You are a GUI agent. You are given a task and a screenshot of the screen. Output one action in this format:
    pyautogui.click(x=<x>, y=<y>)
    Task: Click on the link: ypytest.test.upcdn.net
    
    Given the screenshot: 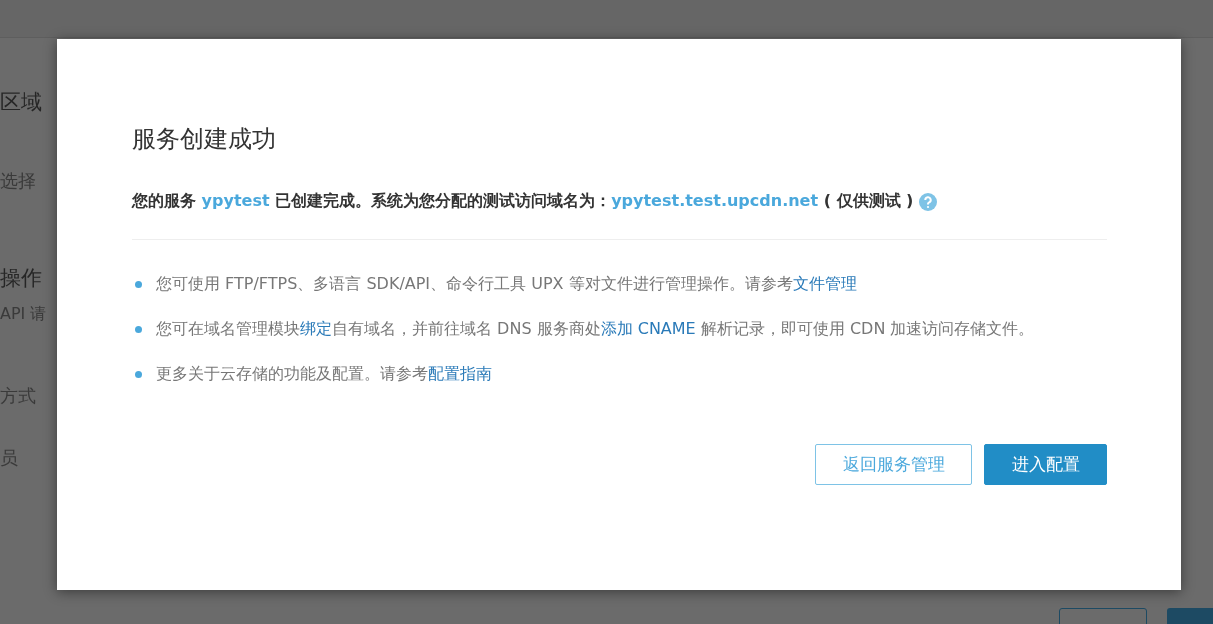 What is the action you would take?
    pyautogui.click(x=715, y=200)
    